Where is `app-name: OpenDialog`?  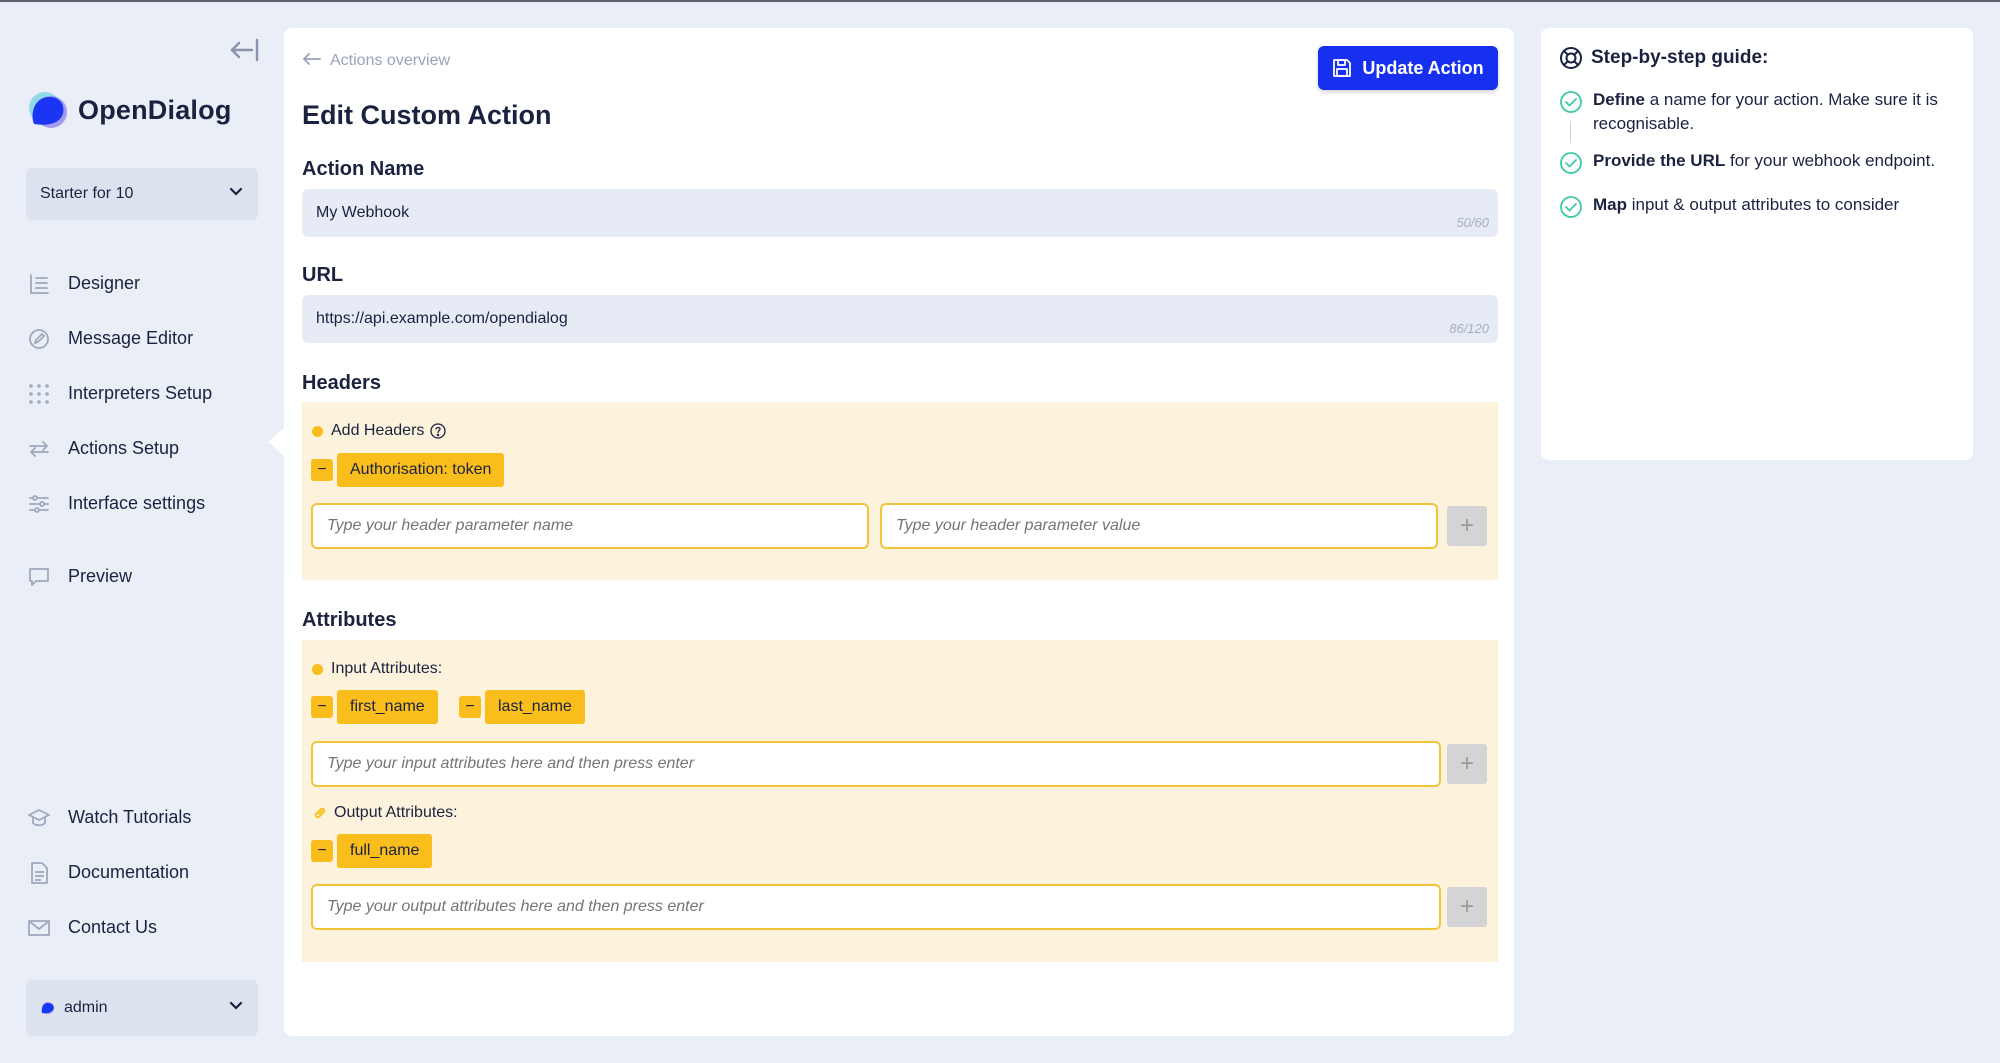 app-name: OpenDialog is located at coordinates (155, 109).